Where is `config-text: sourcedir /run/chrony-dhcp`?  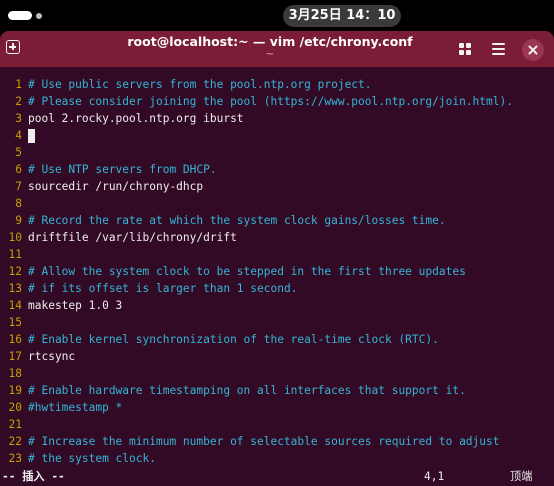
config-text: sourcedir /run/chrony-dhcp is located at coordinates (116, 186).